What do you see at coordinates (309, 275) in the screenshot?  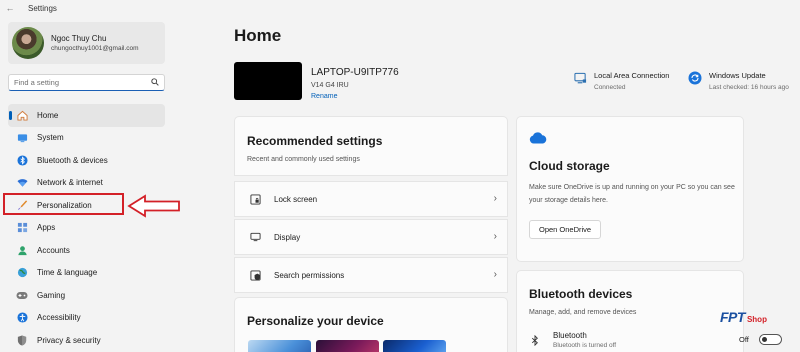 I see `recommended-item-label: Search permissions` at bounding box center [309, 275].